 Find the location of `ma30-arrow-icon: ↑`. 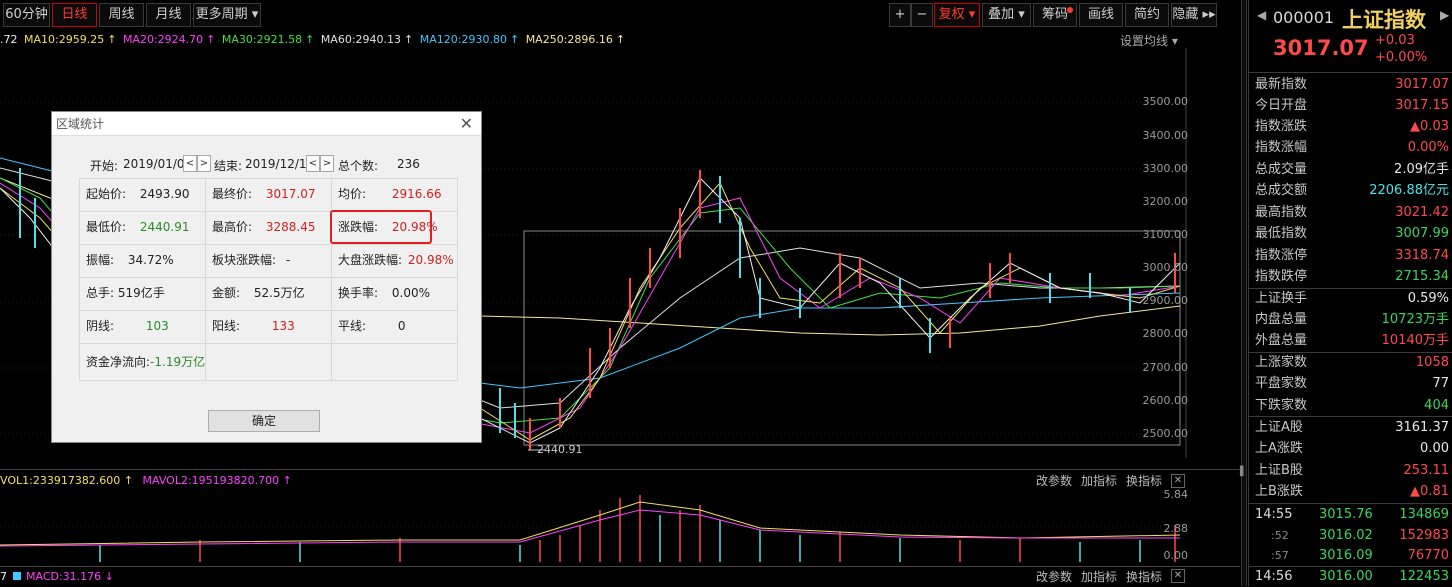

ma30-arrow-icon: ↑ is located at coordinates (310, 39).